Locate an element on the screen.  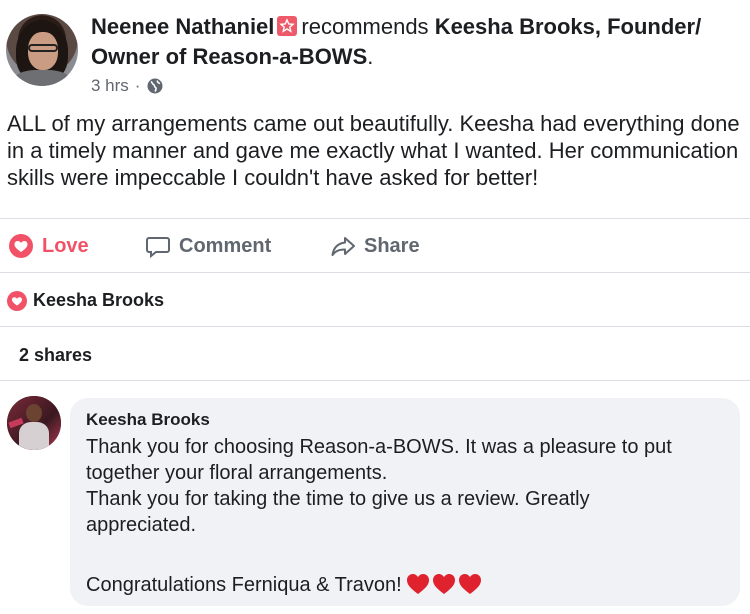
commenter-avatar-body is located at coordinates (34, 436).